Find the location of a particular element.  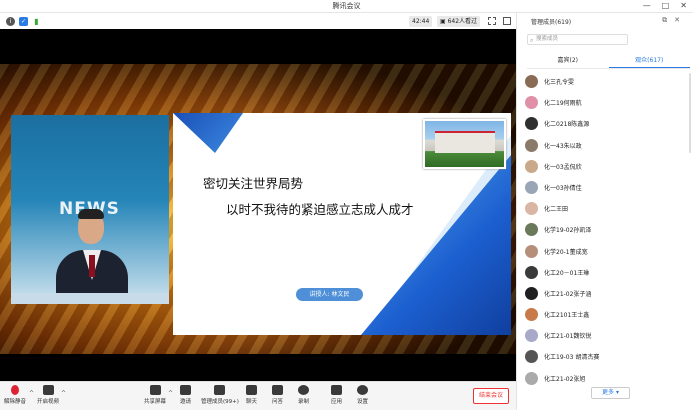

member-tabs: 嘉宾(2) 观众(617) is located at coordinates (608, 61).